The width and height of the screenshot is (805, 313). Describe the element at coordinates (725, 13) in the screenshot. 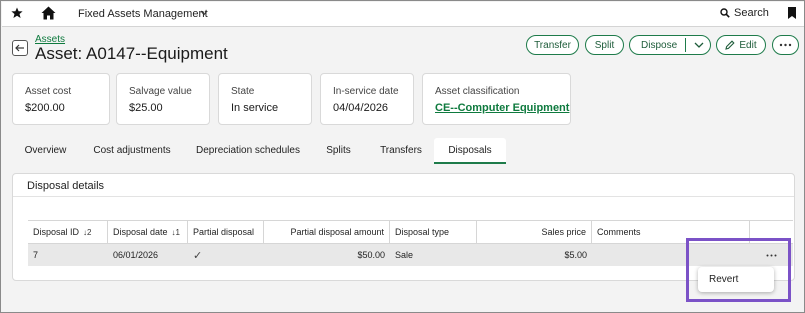

I see `search-icon` at that location.